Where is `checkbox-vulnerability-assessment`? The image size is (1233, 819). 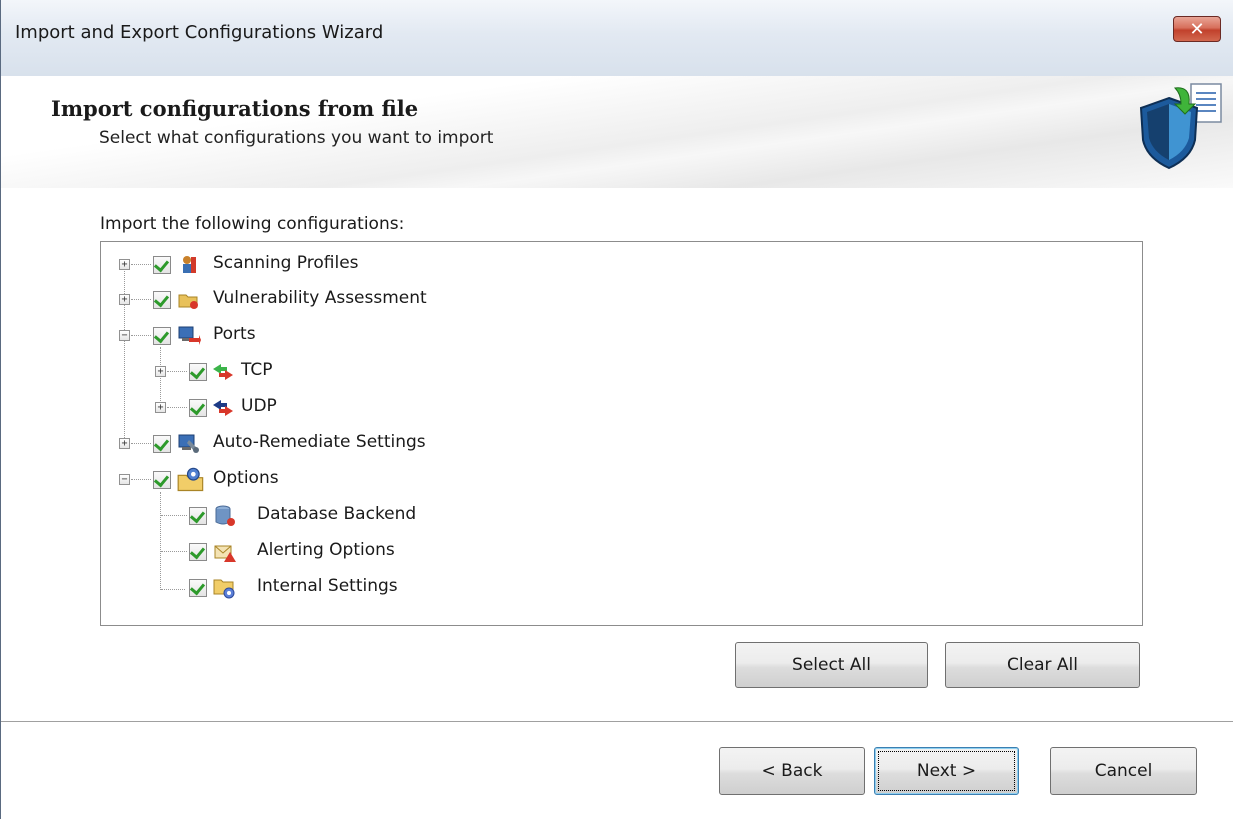
checkbox-vulnerability-assessment is located at coordinates (162, 300).